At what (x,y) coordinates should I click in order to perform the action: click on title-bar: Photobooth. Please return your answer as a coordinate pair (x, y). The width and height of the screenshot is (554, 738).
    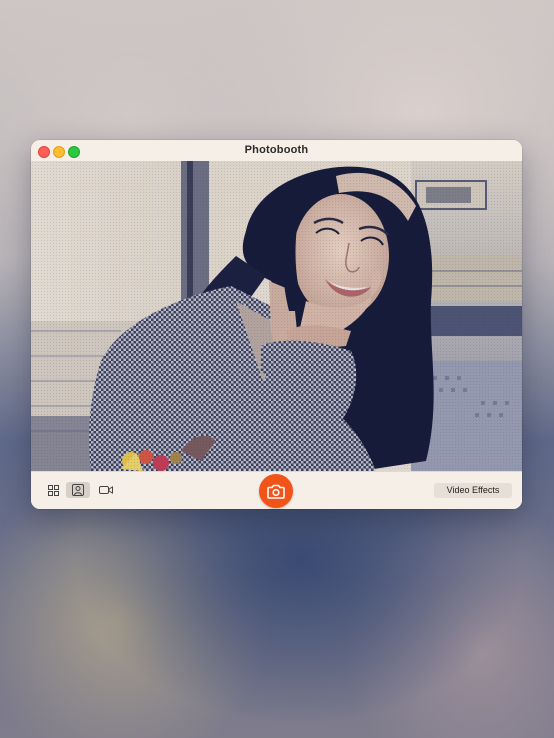
    Looking at the image, I should click on (276, 150).